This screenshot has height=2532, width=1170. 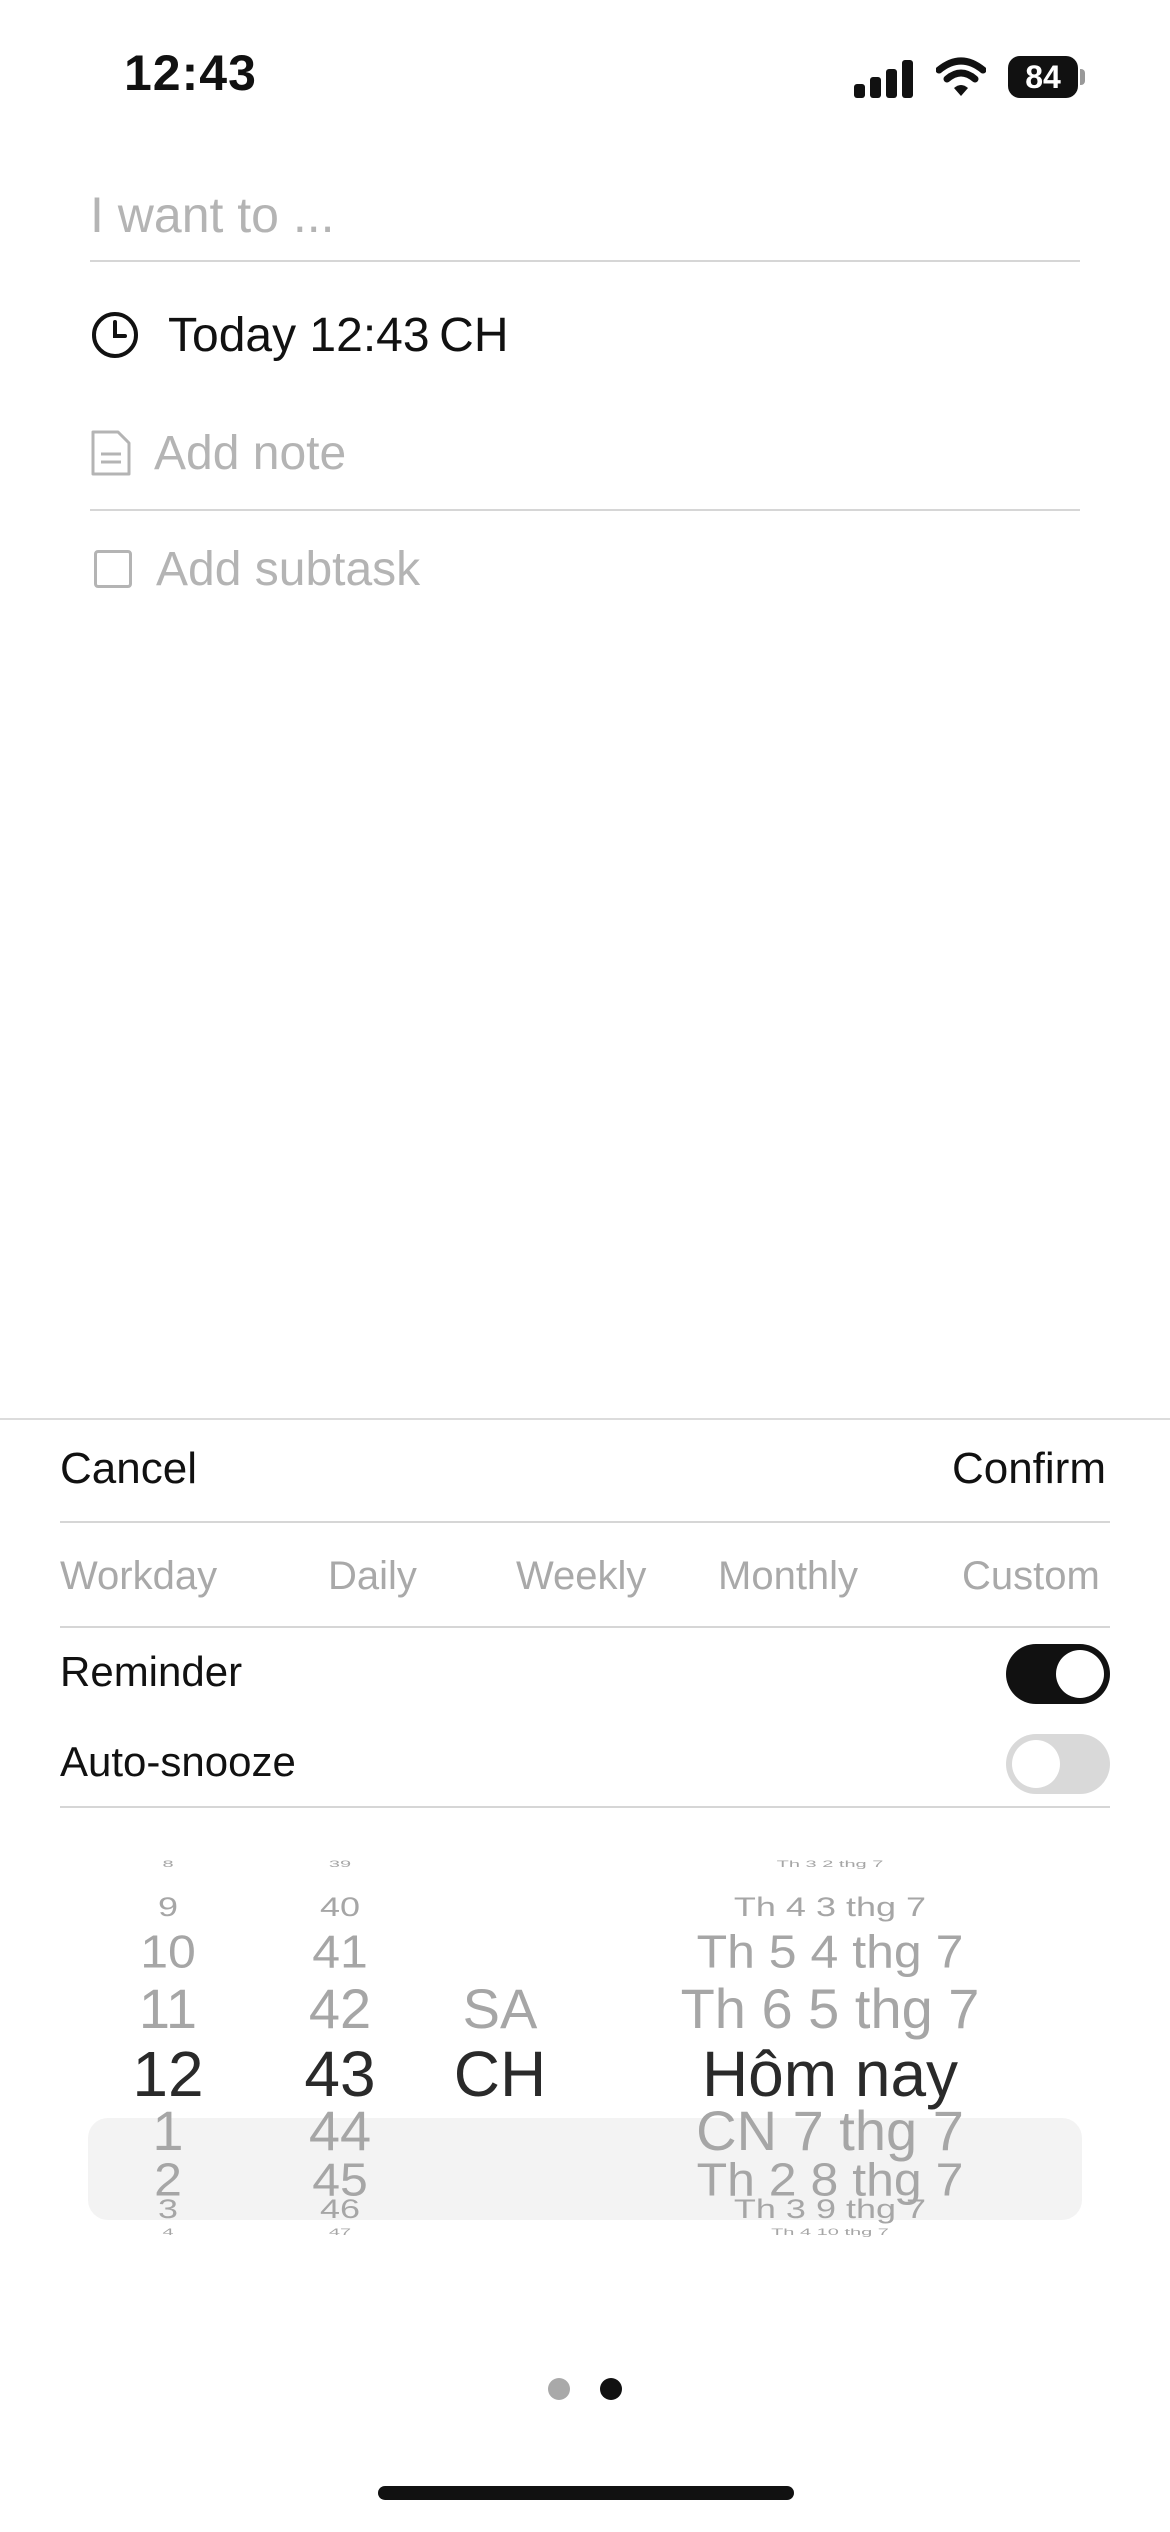 What do you see at coordinates (372, 1576) in the screenshot?
I see `repeat-daily: Daily` at bounding box center [372, 1576].